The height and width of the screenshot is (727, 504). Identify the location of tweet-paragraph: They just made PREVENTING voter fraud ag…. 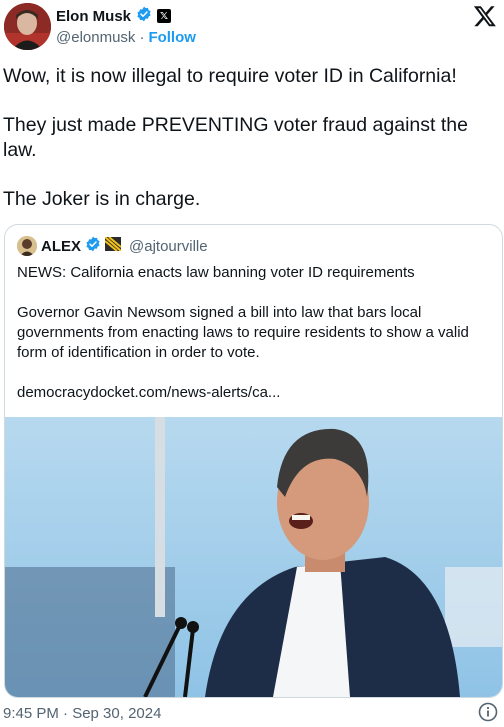
(235, 137).